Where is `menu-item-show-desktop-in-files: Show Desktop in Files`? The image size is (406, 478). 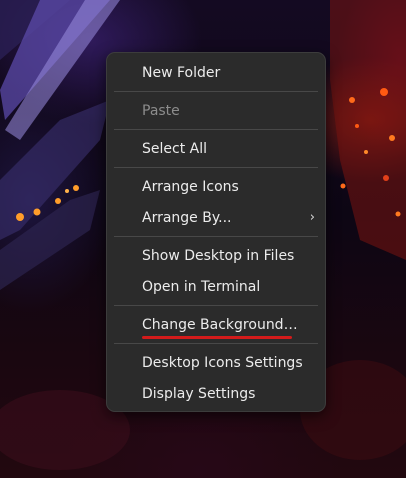 menu-item-show-desktop-in-files: Show Desktop in Files is located at coordinates (216, 256).